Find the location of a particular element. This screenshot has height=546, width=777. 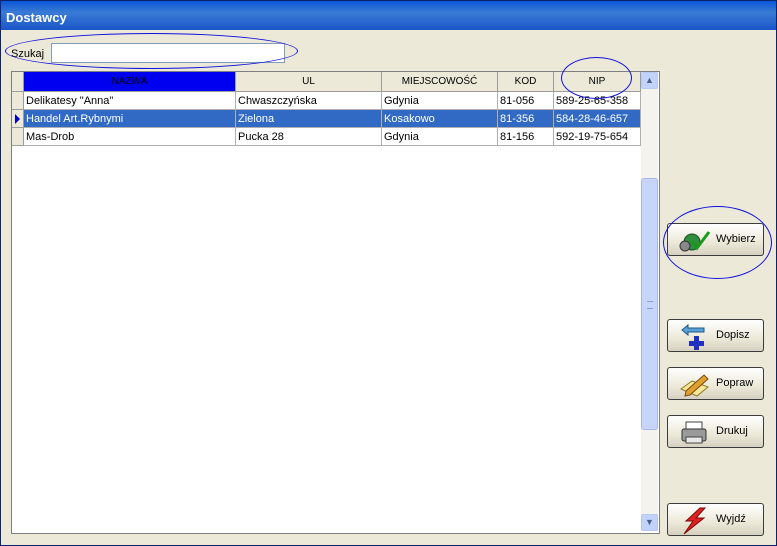

cell-ul: Chwaszczyńska is located at coordinates (309, 101).